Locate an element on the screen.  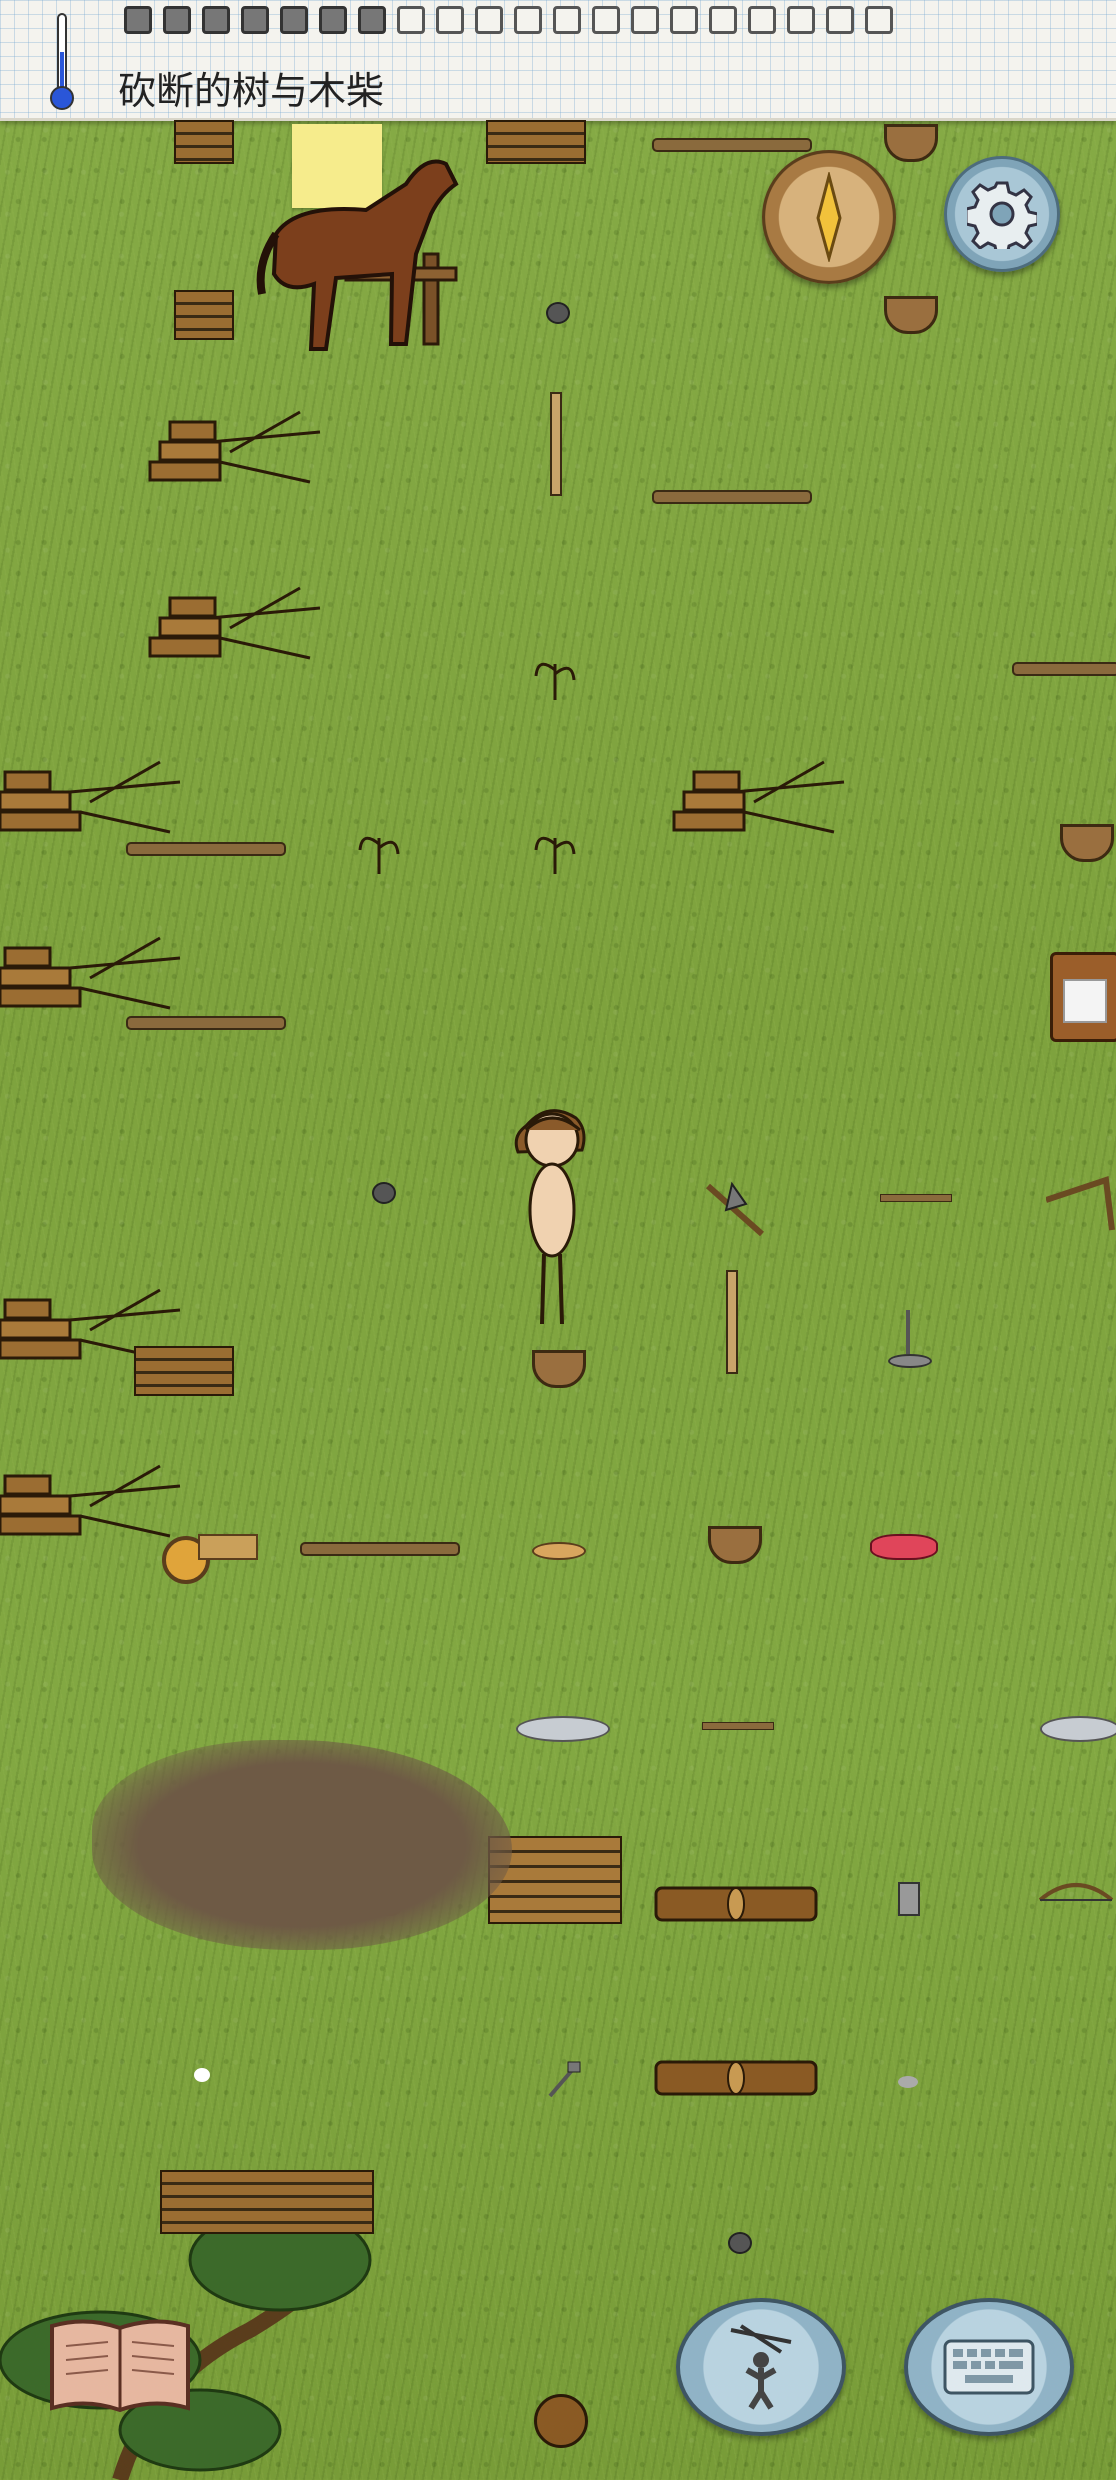
bow-saw is located at coordinates (1076, 1895).